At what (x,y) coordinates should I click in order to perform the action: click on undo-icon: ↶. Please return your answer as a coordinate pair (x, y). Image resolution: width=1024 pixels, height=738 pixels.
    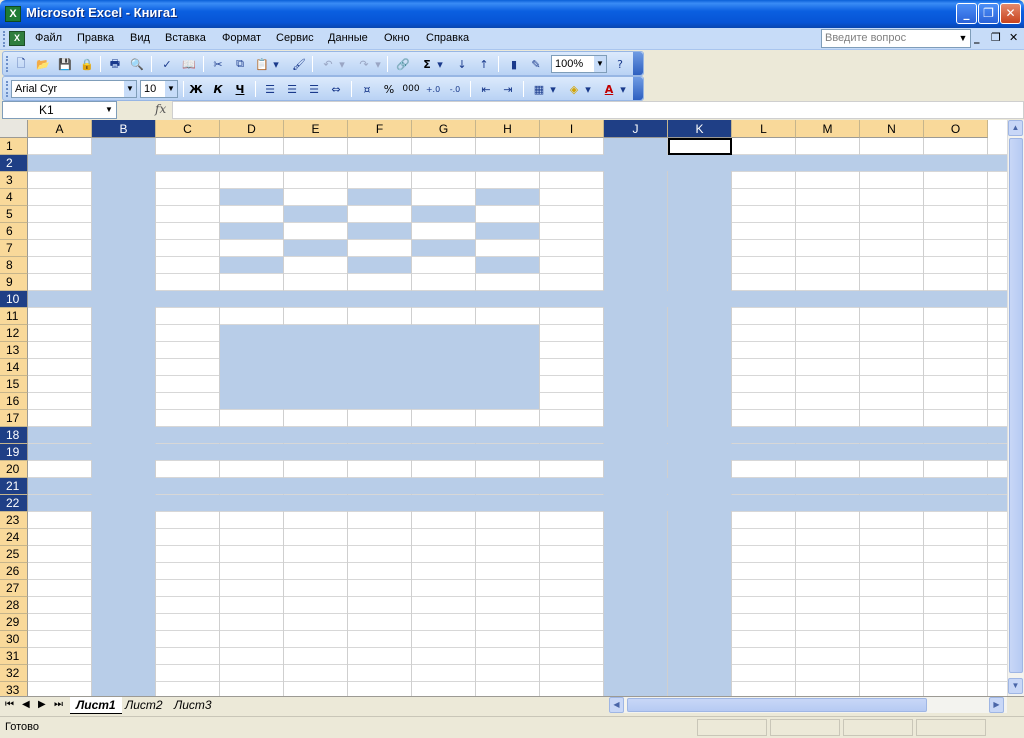
    Looking at the image, I should click on (328, 64).